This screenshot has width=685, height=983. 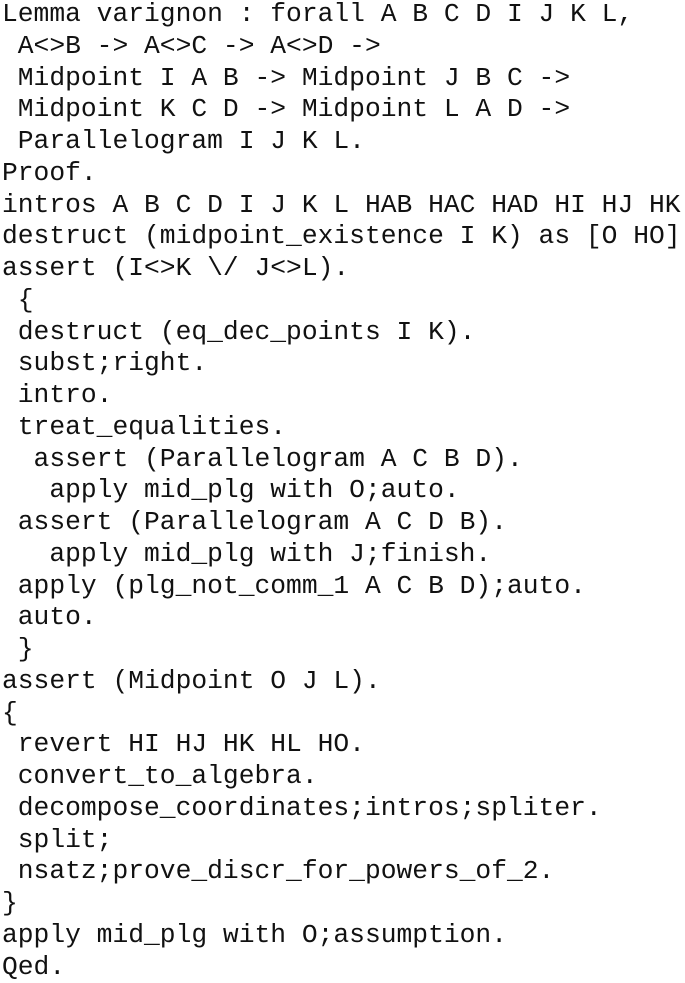 What do you see at coordinates (343, 15) in the screenshot?
I see `lemma-statement-line: Lemma varignon : forall A B C D I J K L,` at bounding box center [343, 15].